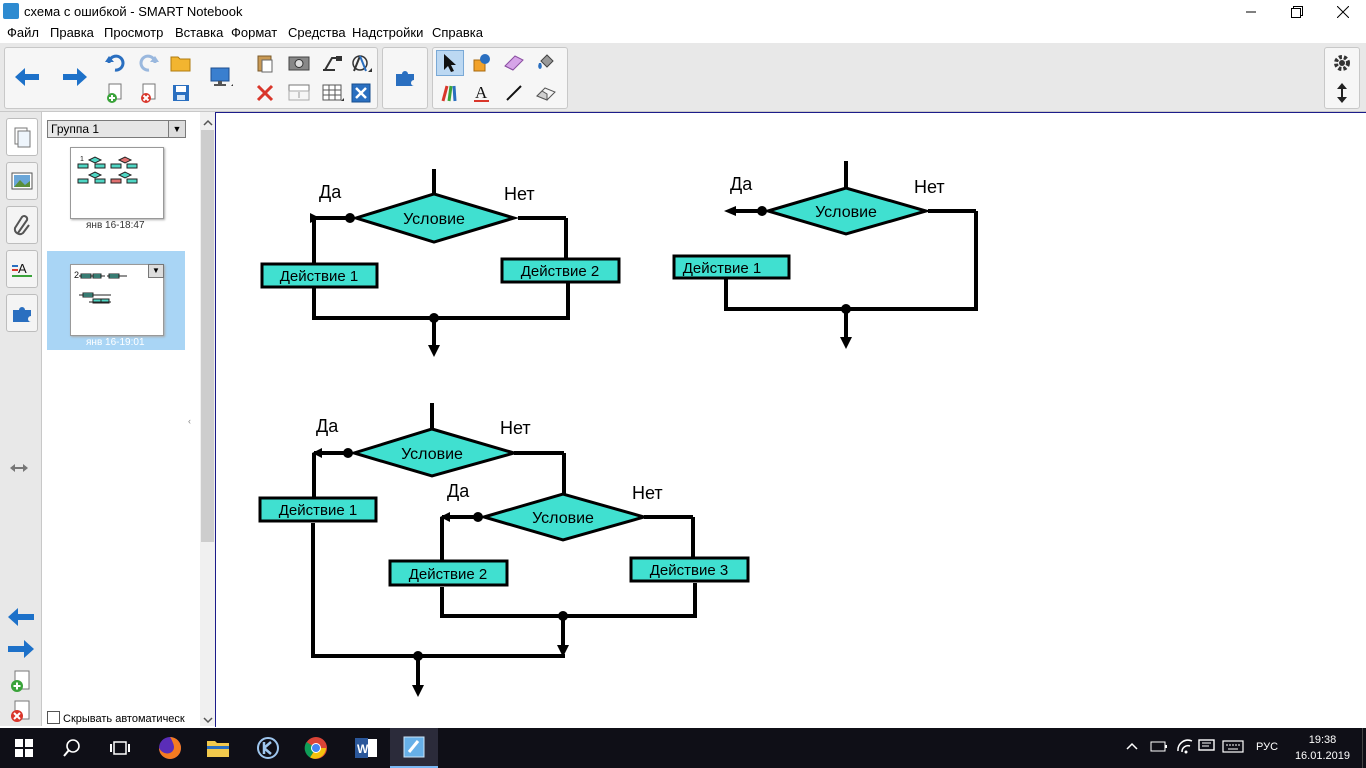 The image size is (1366, 768). What do you see at coordinates (53, 717) in the screenshot?
I see `autohide-checkbox-box` at bounding box center [53, 717].